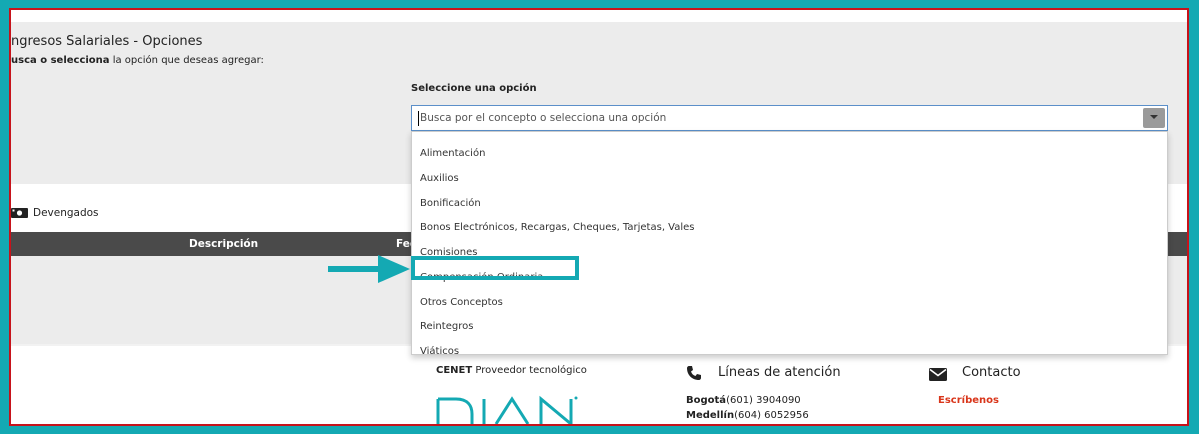  Describe the element at coordinates (991, 372) in the screenshot. I see `contact-heading: Contacto` at that location.